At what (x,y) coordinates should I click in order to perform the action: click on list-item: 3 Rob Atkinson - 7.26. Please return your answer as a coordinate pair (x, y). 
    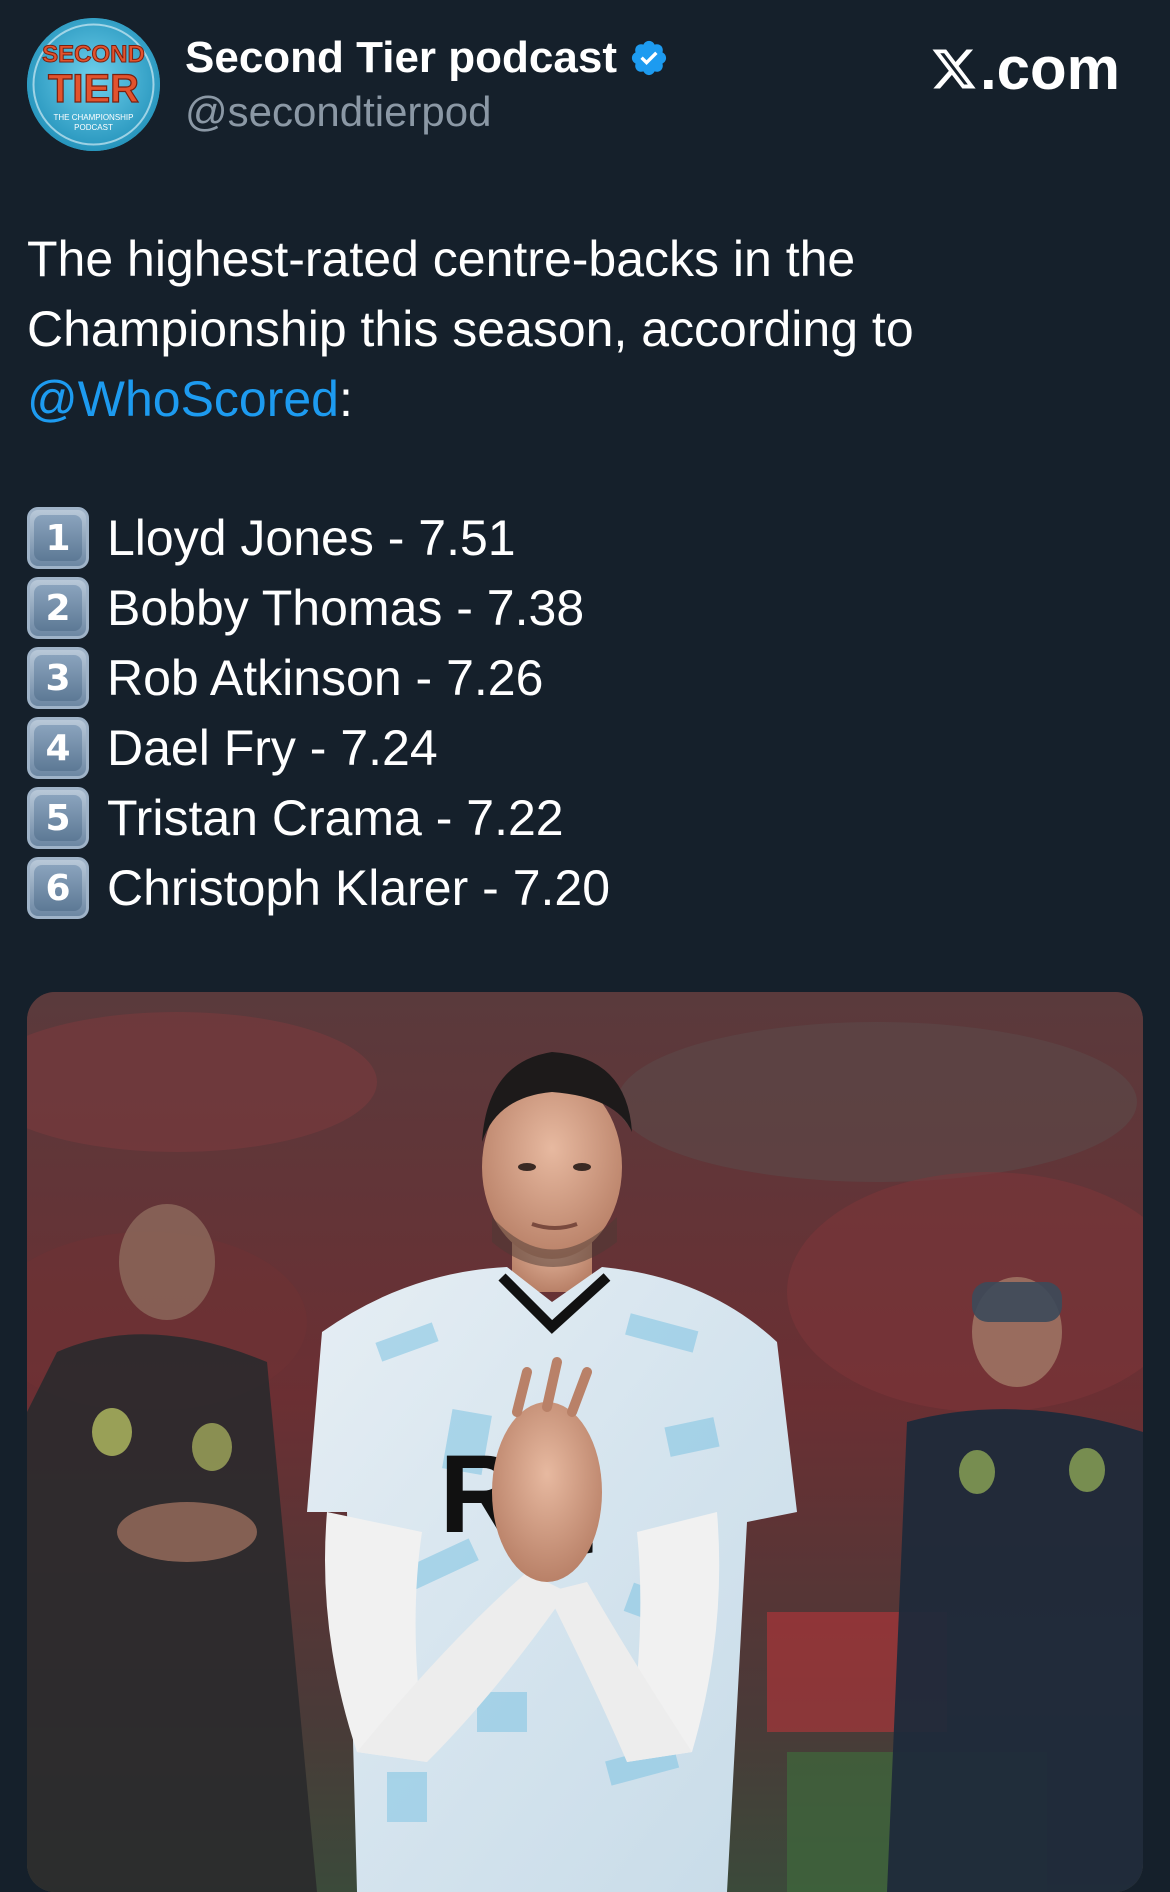
    Looking at the image, I should click on (582, 678).